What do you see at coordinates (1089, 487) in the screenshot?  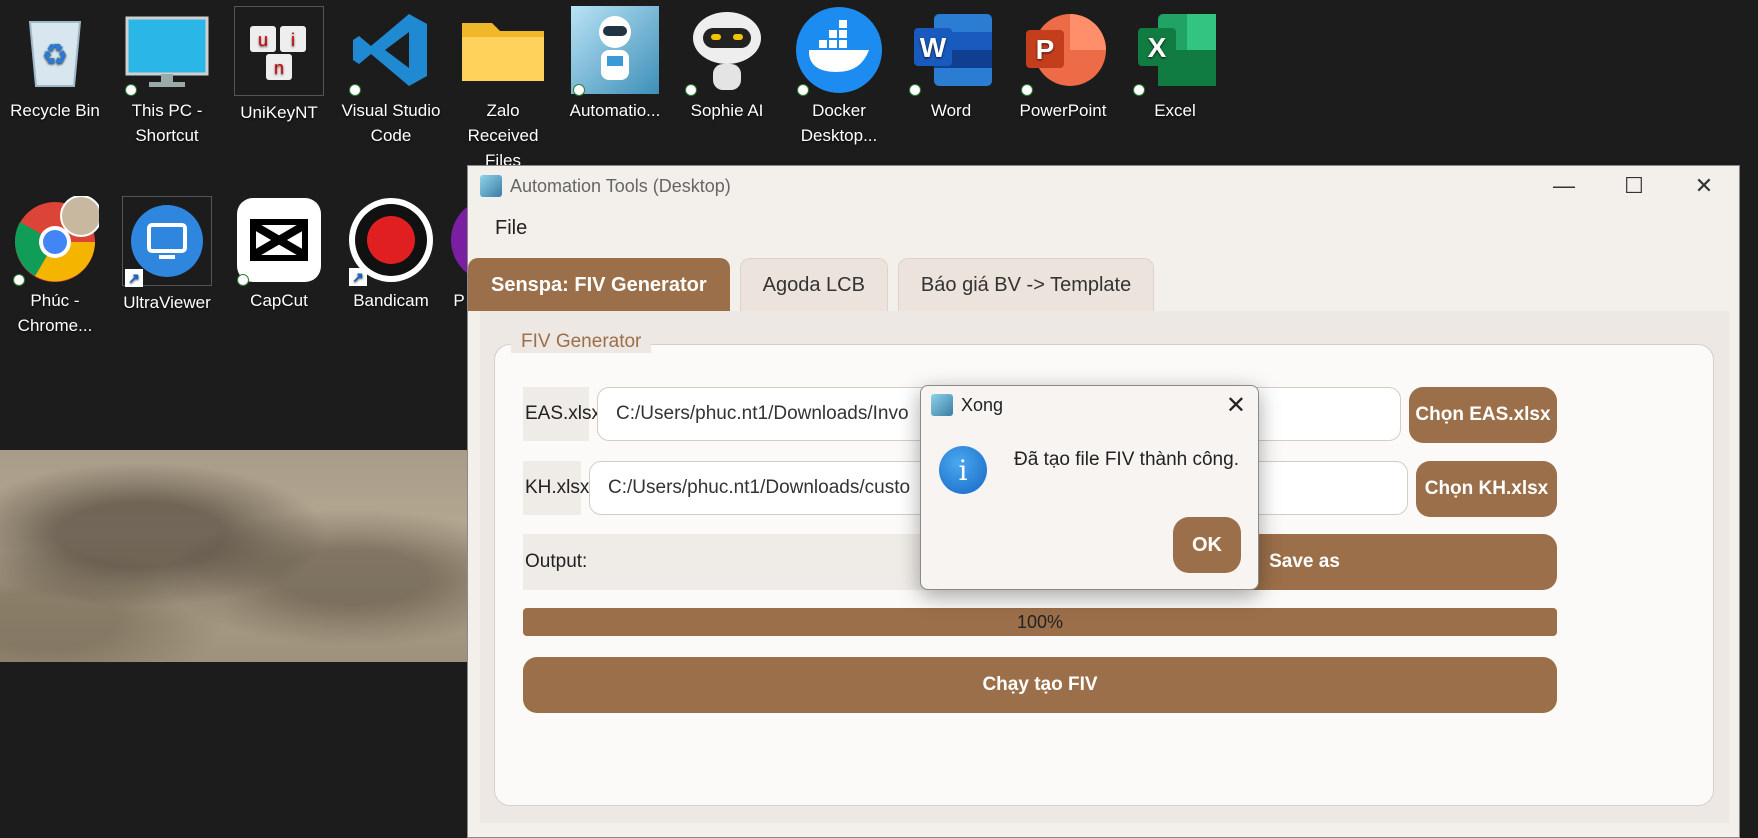 I see `success-dialog: Xong ✕ i Đã tạo file FIV thành công. OK` at bounding box center [1089, 487].